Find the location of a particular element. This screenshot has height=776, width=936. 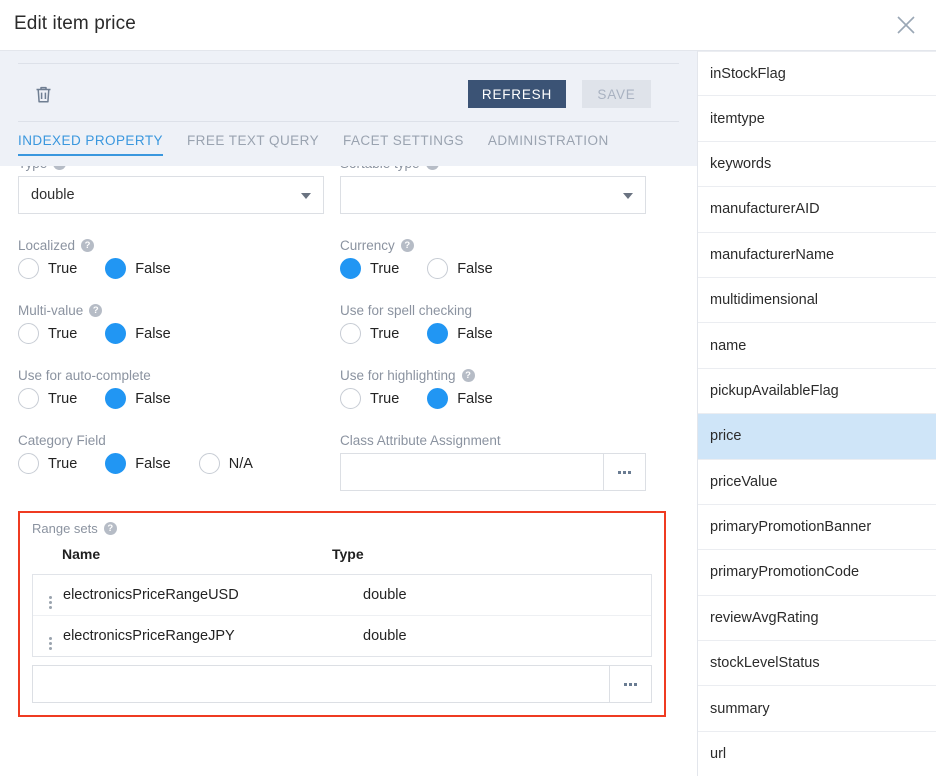

auto-complete-radio-false: False is located at coordinates (138, 398).